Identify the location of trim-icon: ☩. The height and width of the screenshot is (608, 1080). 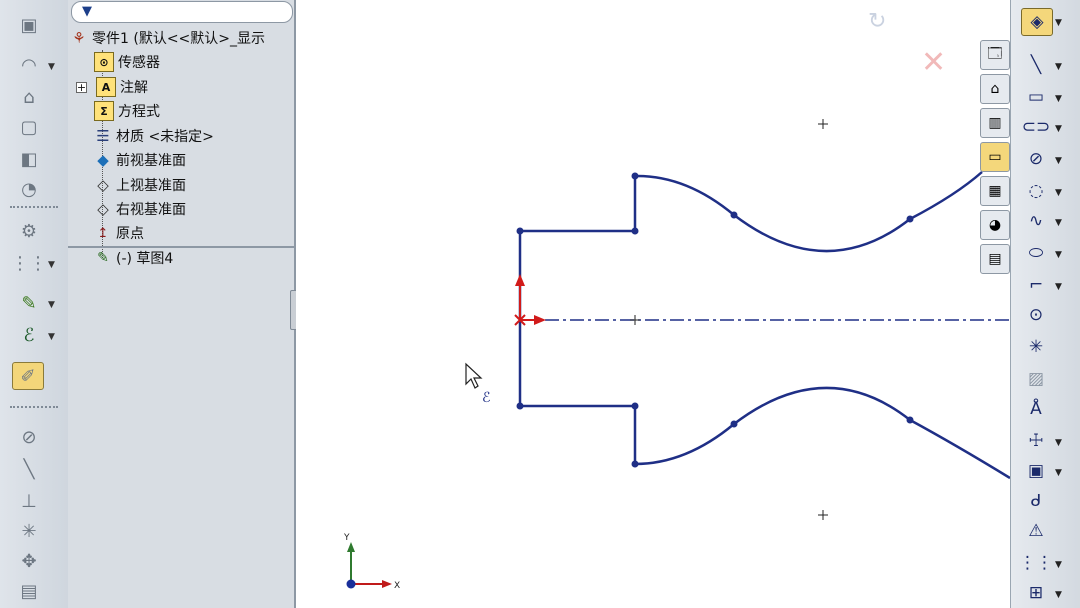
(1036, 441).